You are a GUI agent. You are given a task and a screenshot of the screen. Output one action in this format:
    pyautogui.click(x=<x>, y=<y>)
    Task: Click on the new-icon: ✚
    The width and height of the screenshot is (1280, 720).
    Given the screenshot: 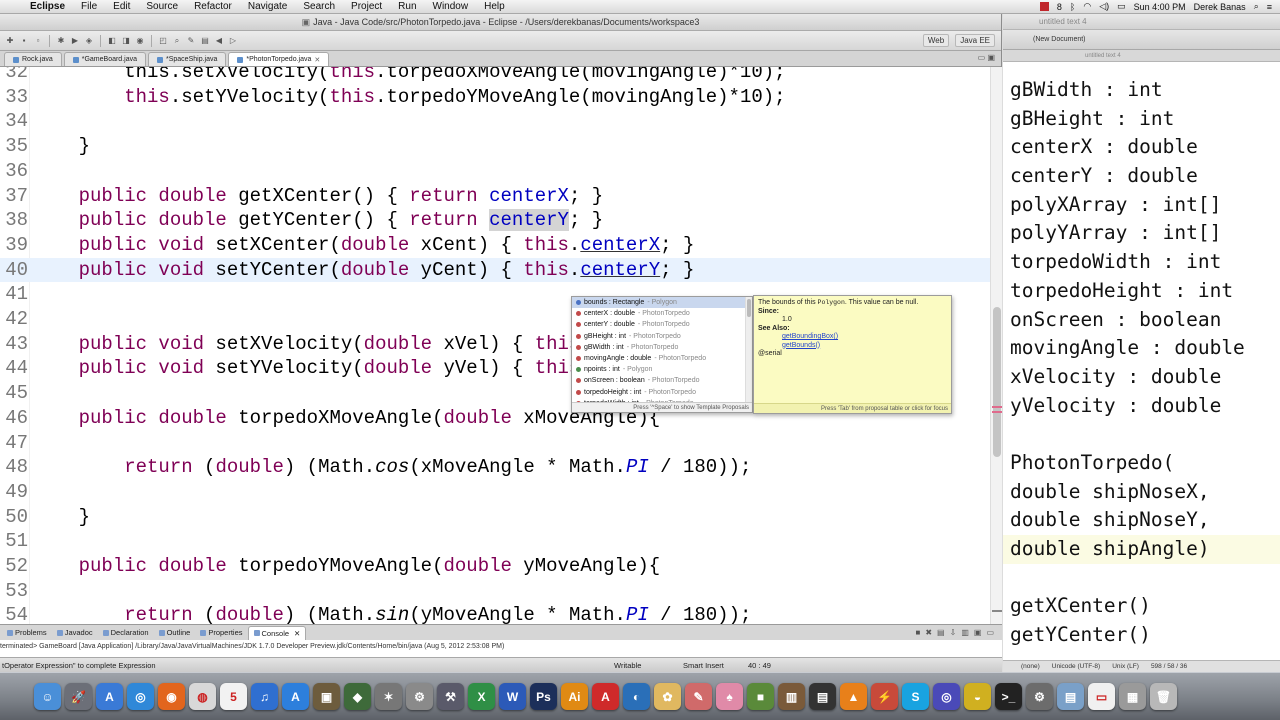 What is the action you would take?
    pyautogui.click(x=10, y=41)
    